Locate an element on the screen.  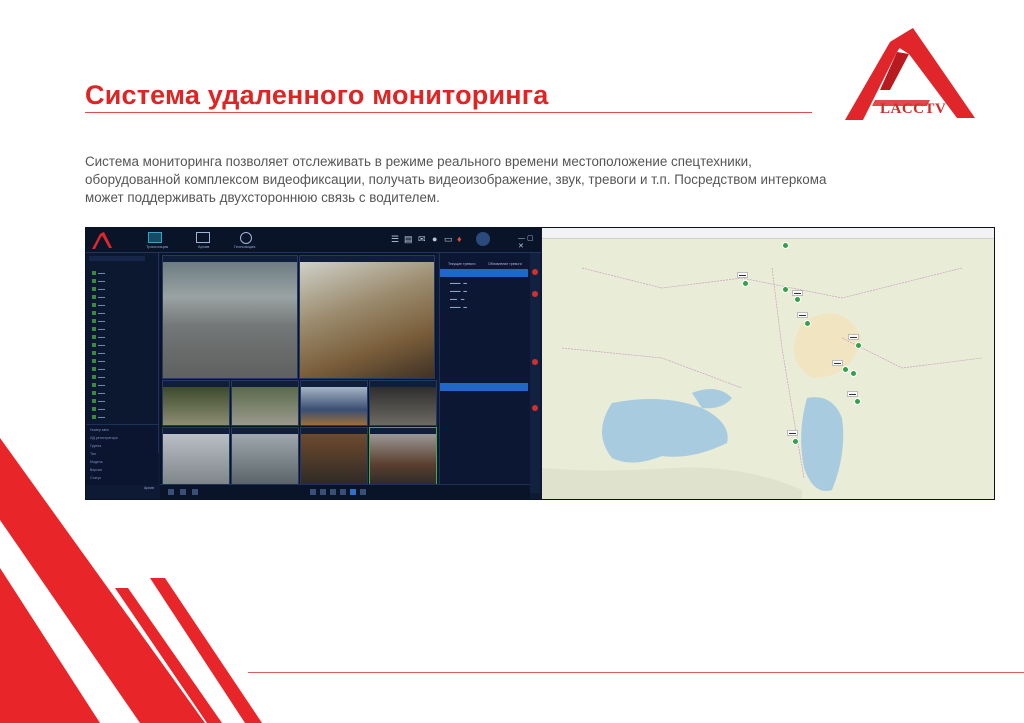
layout-4-icon is located at coordinates (323, 492).